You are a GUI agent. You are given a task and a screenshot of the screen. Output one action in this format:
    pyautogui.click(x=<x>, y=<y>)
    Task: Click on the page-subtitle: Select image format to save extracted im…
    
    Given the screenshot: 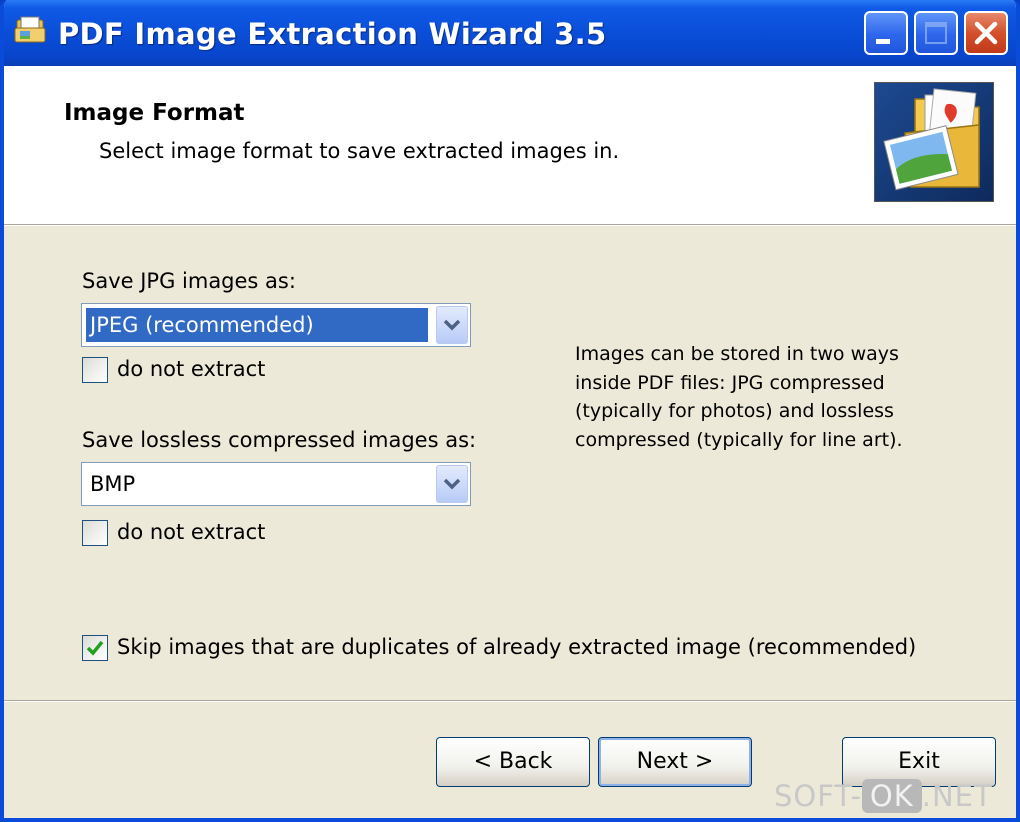 What is the action you would take?
    pyautogui.click(x=359, y=151)
    